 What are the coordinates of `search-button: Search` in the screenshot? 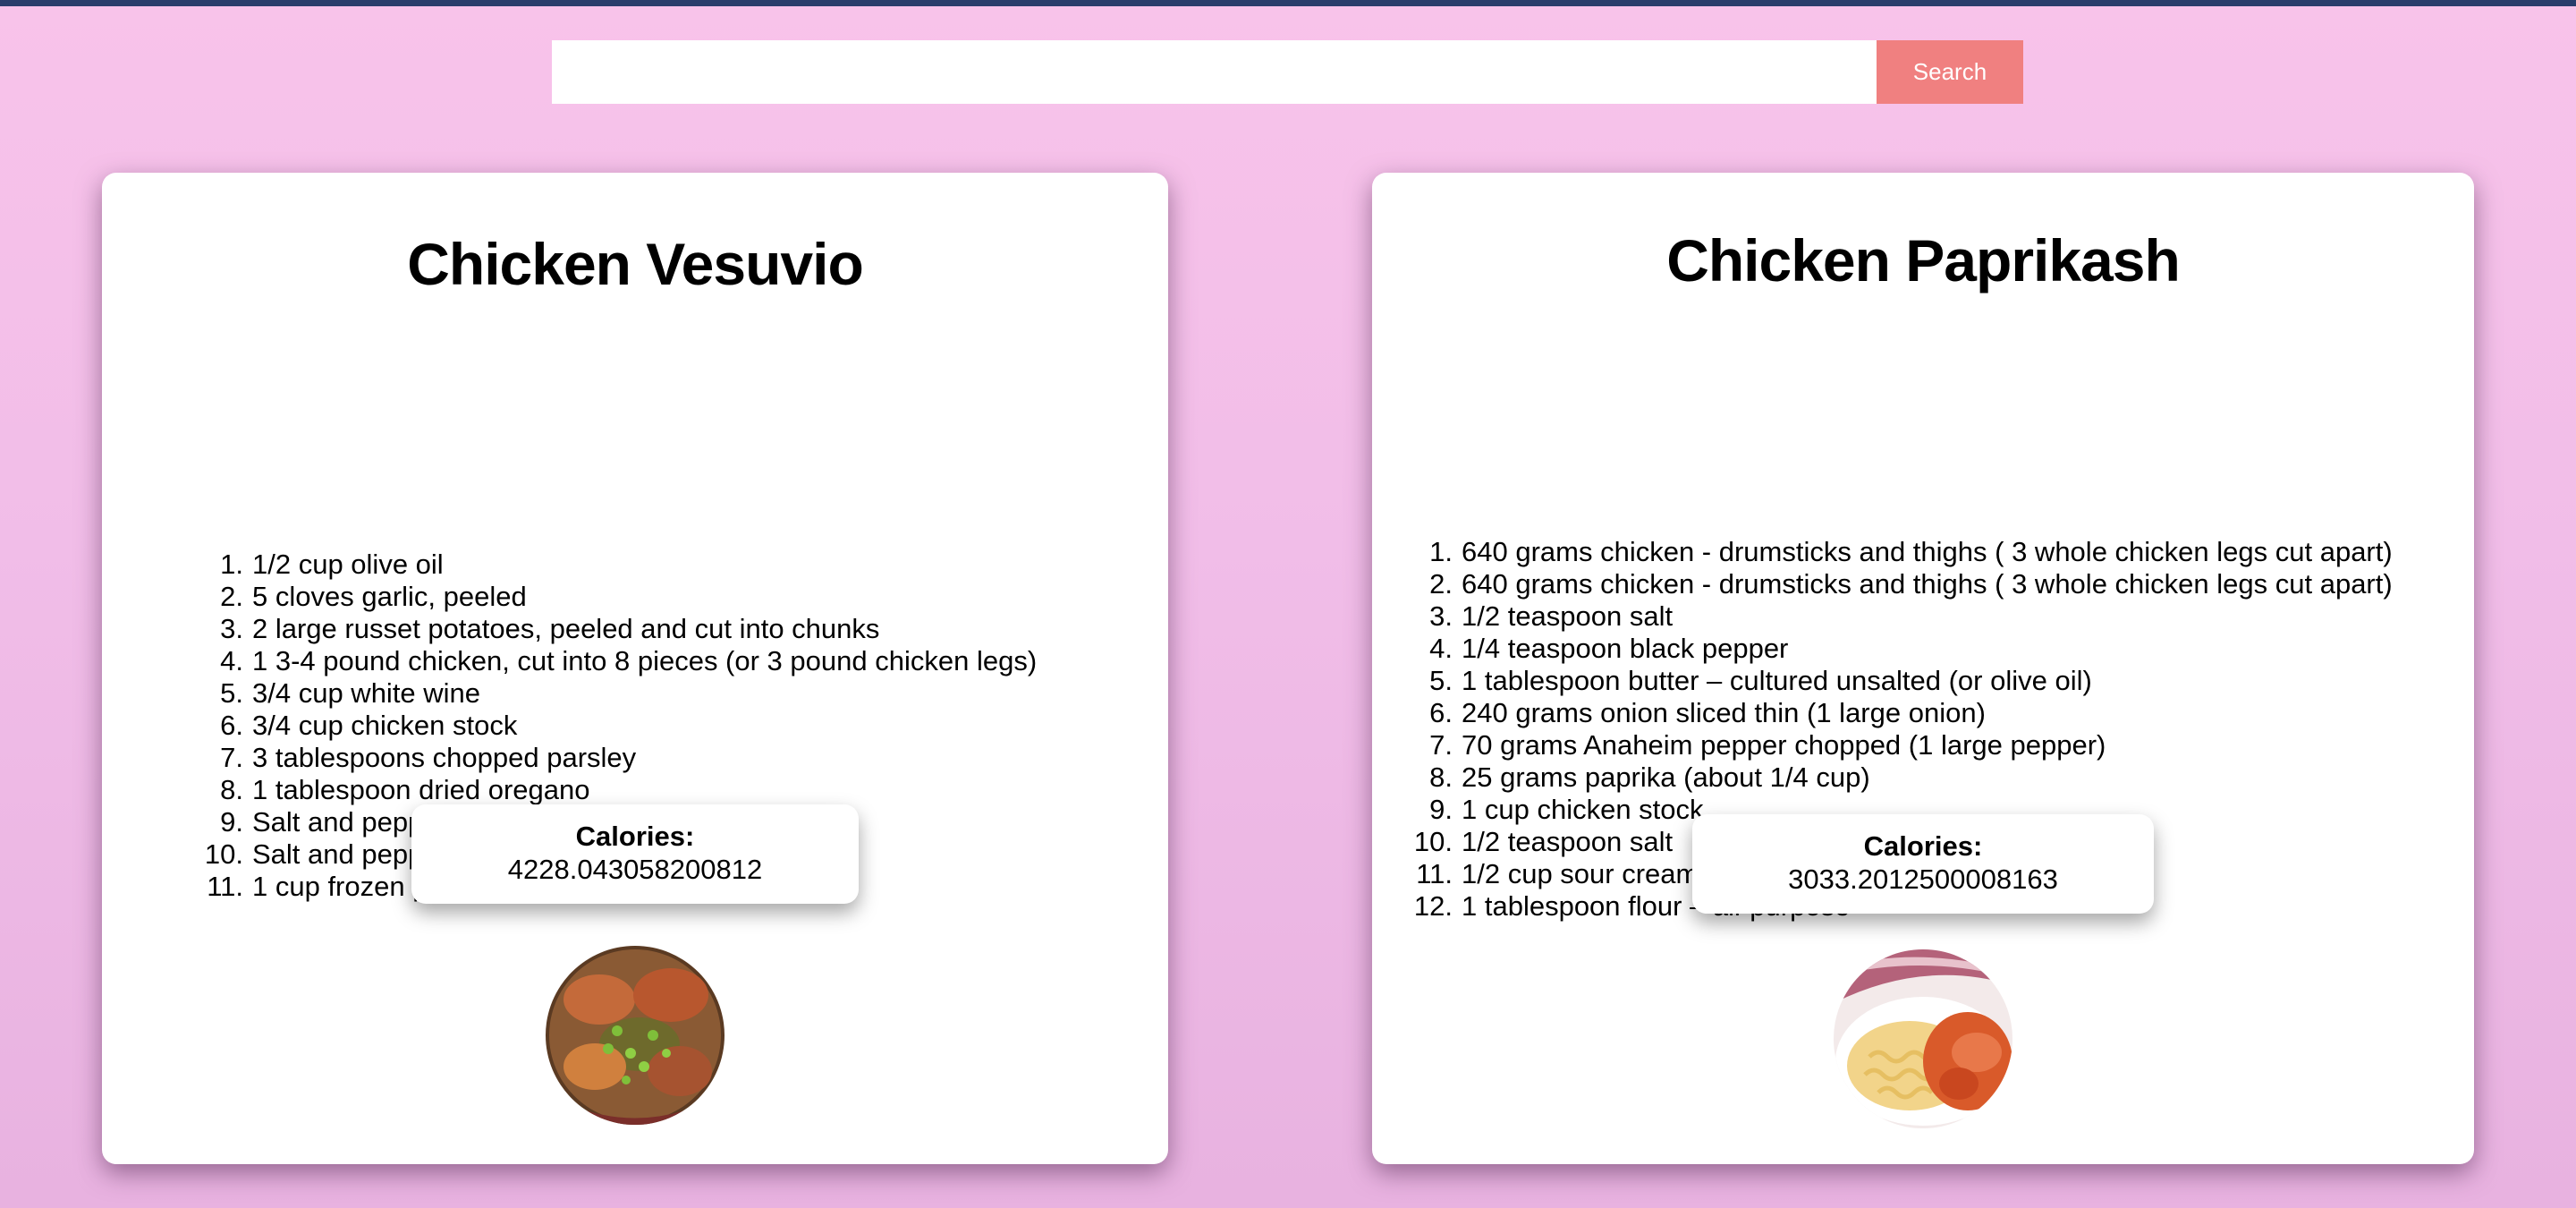 It's located at (1950, 72).